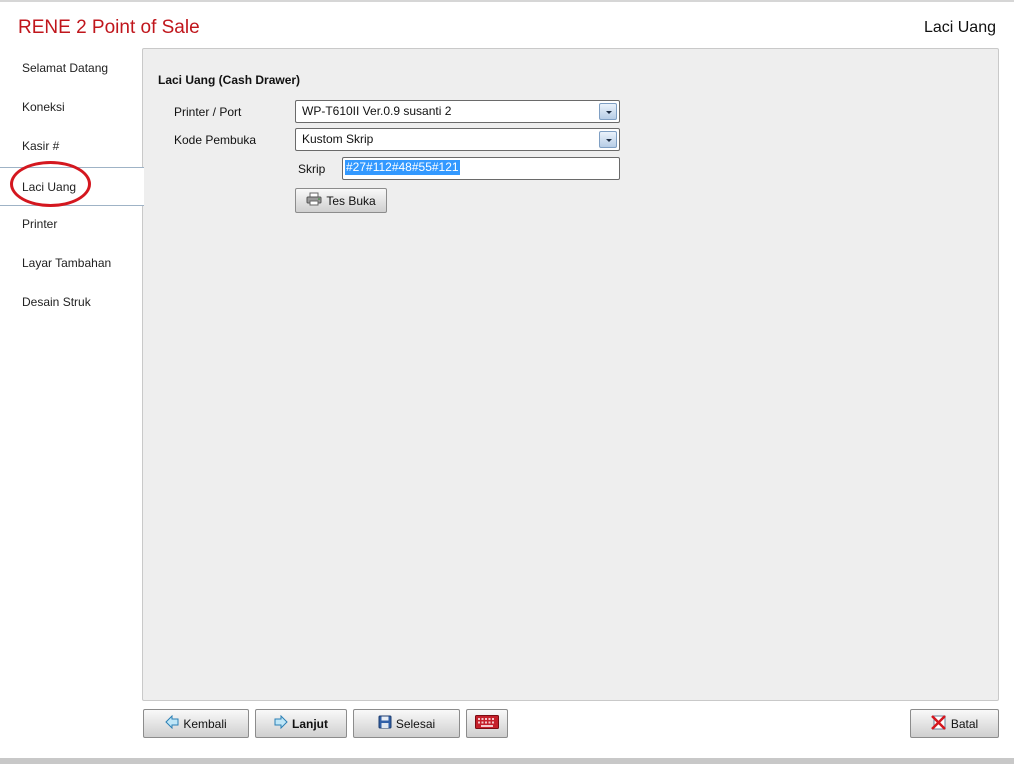  I want to click on selesai-button: Selesai, so click(406, 723).